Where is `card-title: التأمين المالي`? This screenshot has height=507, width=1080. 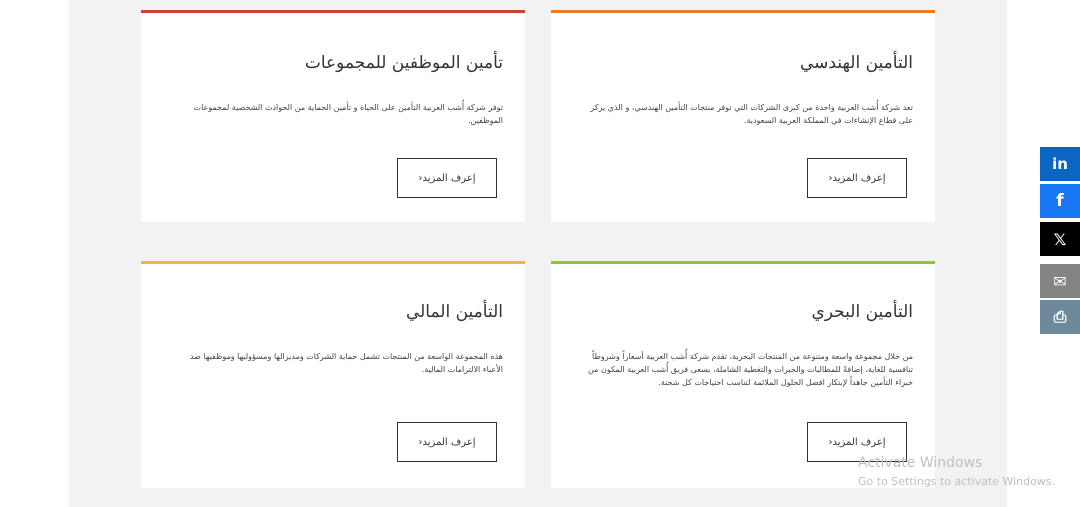 card-title: التأمين المالي is located at coordinates (454, 312).